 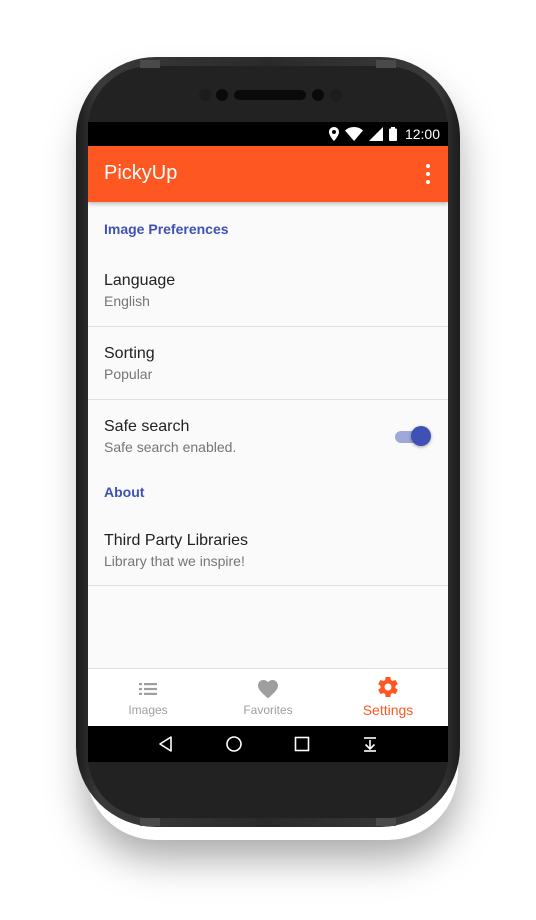 What do you see at coordinates (302, 744) in the screenshot?
I see `recents-icon` at bounding box center [302, 744].